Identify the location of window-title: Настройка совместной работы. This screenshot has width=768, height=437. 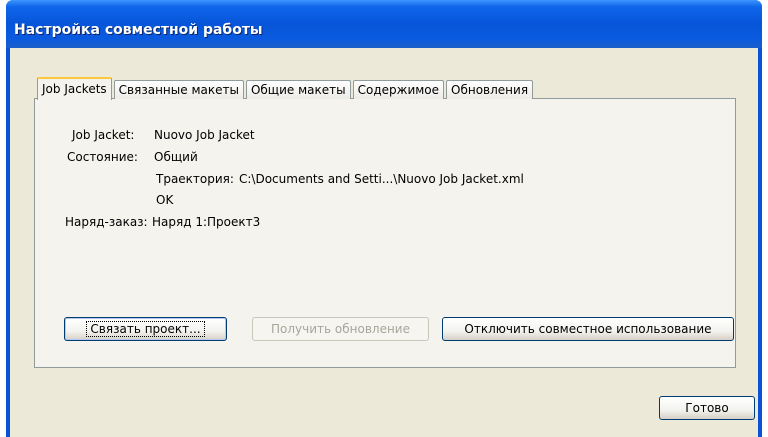
(138, 30).